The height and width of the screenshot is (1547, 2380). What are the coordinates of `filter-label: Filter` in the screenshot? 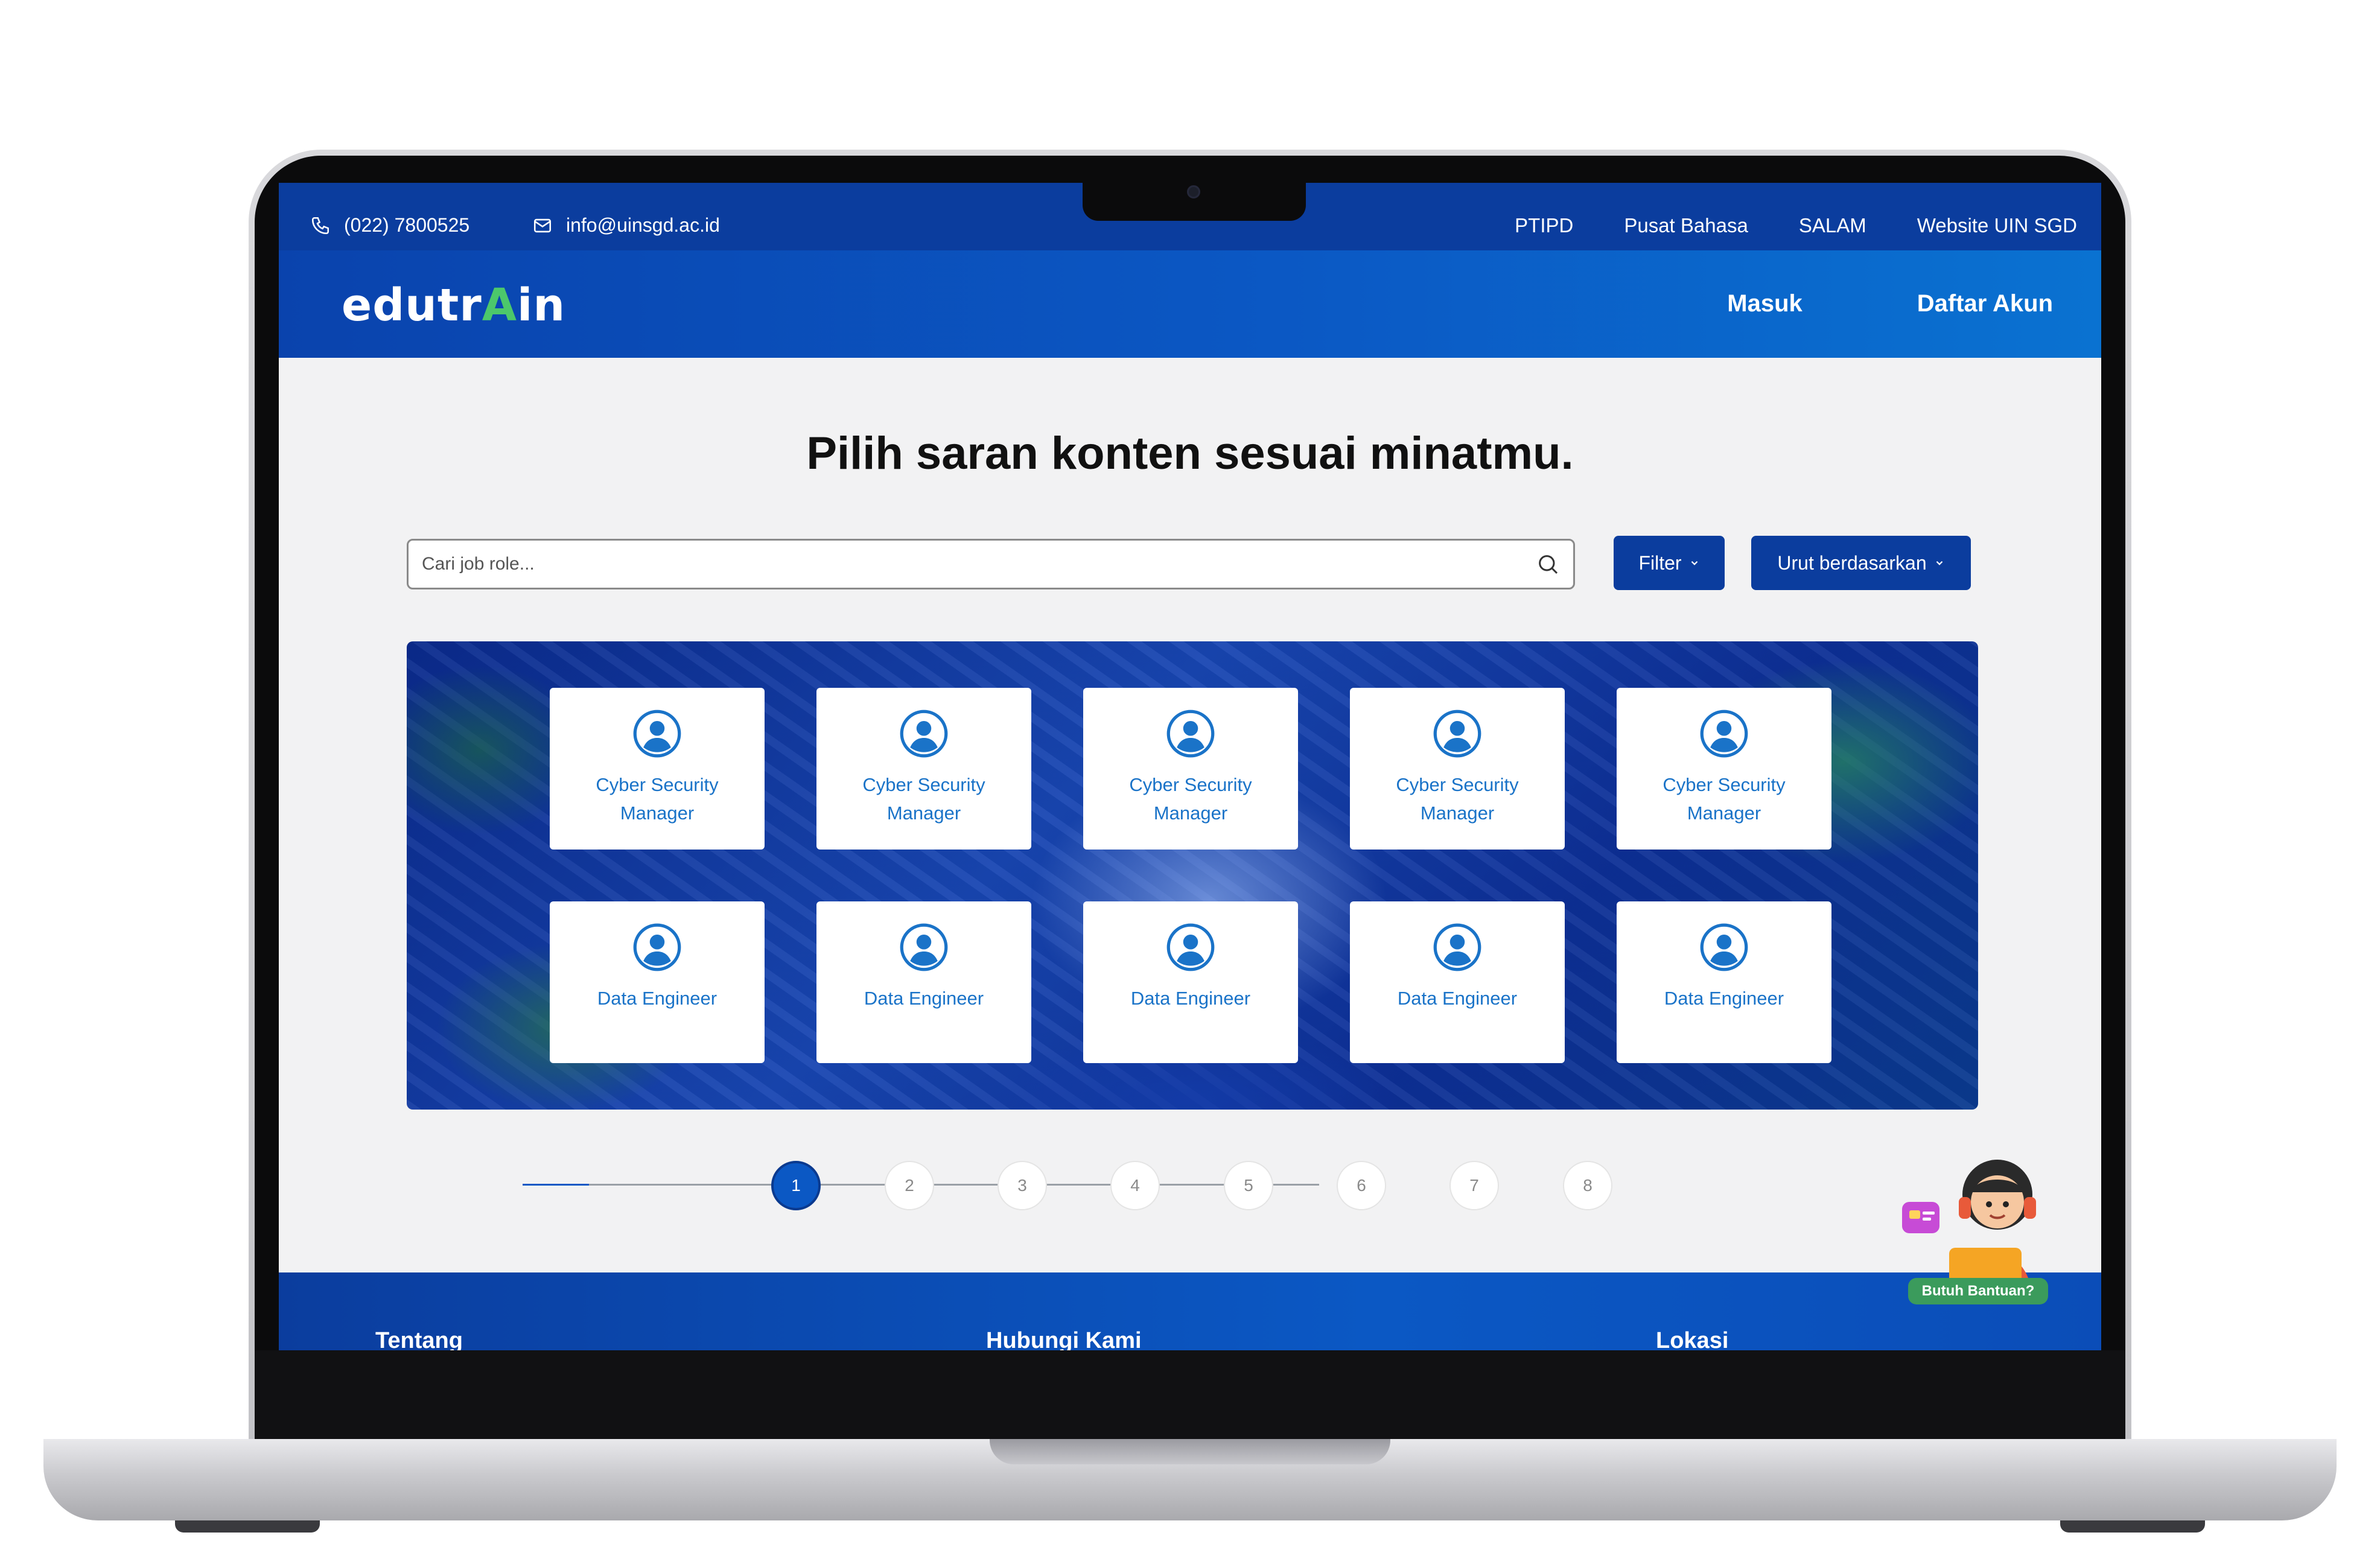 It's located at (1660, 563).